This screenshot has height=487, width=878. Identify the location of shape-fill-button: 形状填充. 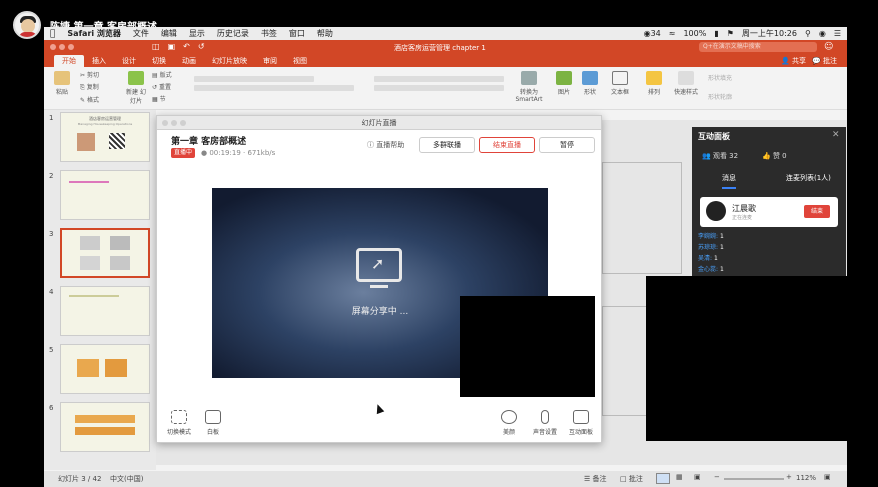
(720, 77).